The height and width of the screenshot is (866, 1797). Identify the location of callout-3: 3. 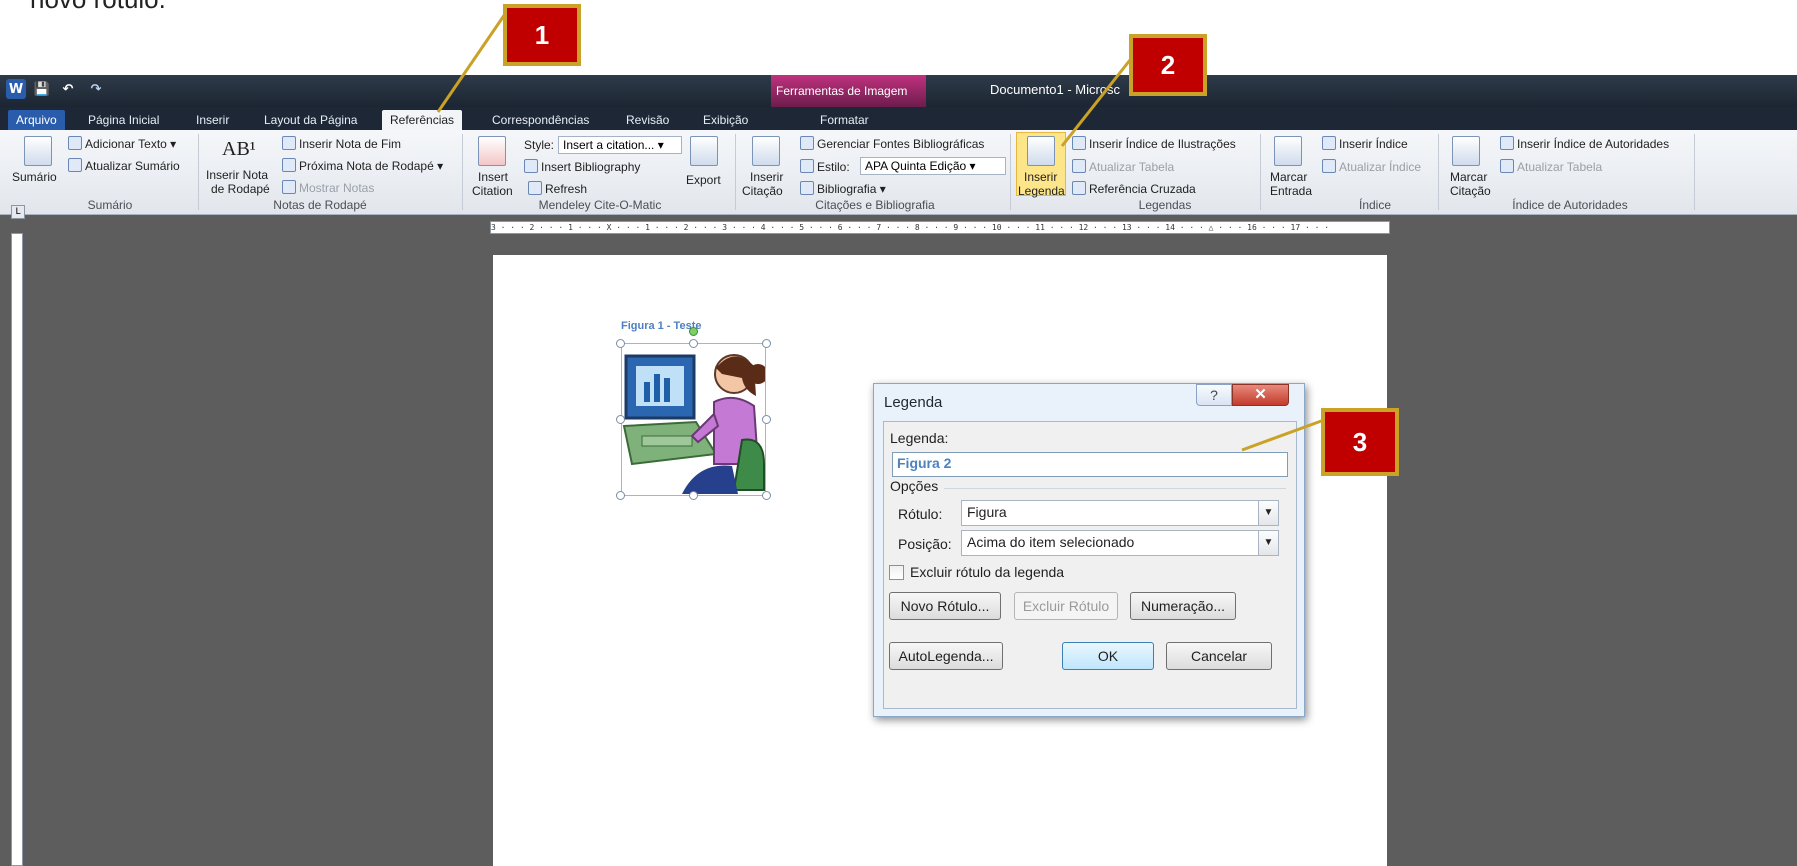
(1360, 442).